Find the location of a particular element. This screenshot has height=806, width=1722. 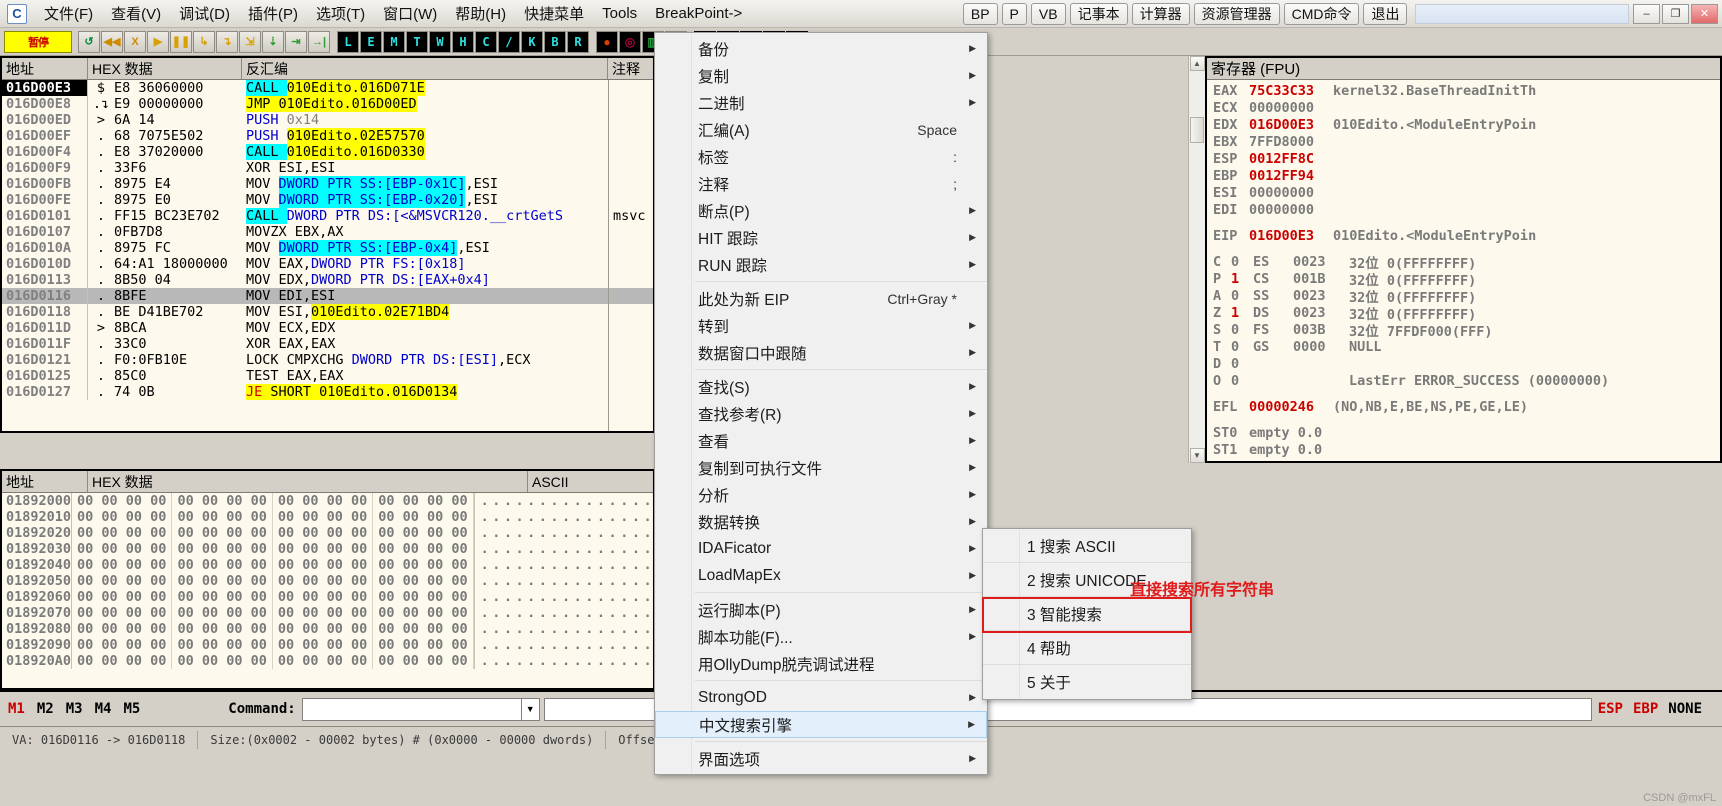

context-menu-item-12: 数据窗口中跟随 ▶ is located at coordinates (821, 352).